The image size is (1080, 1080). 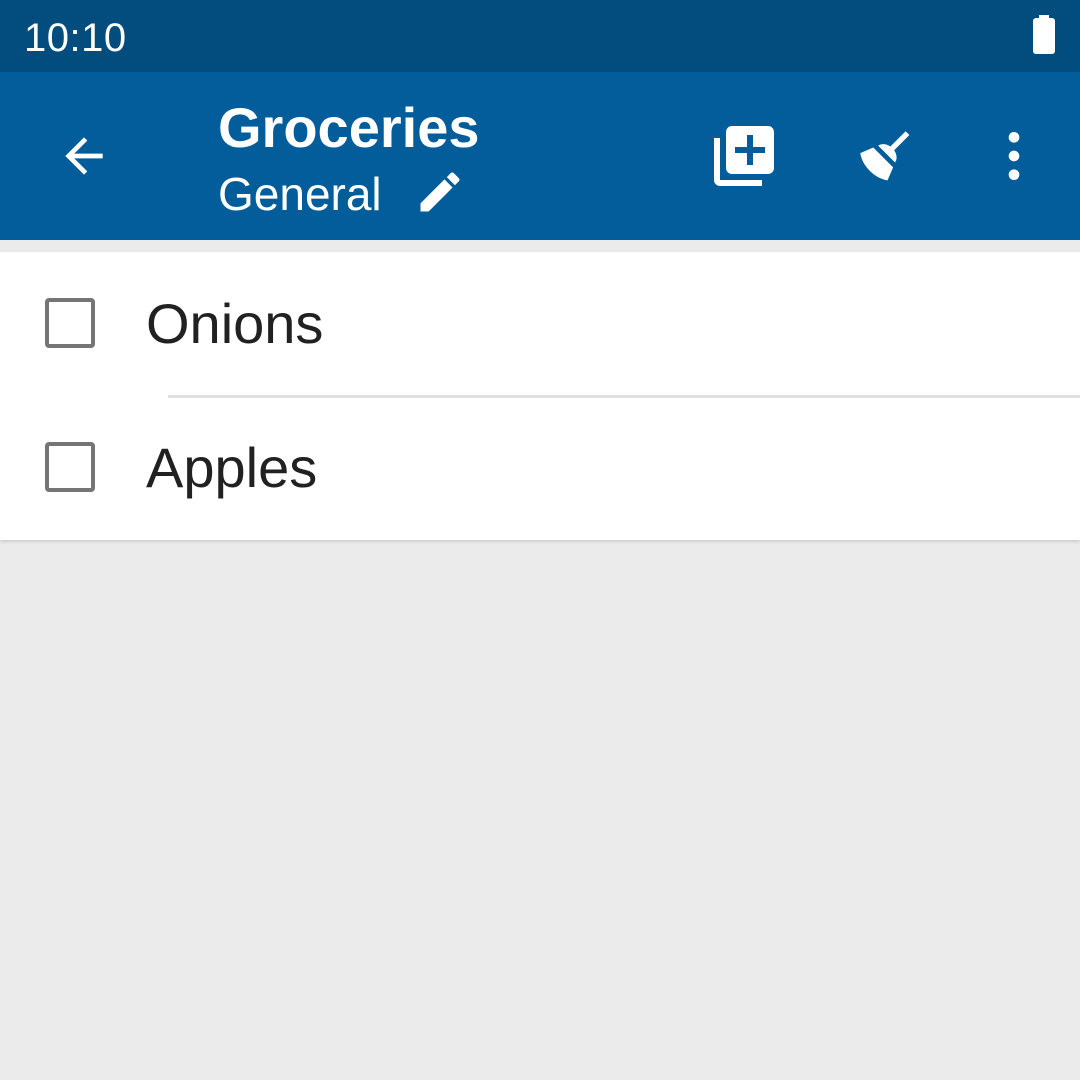 I want to click on more-vert-icon, so click(x=1014, y=156).